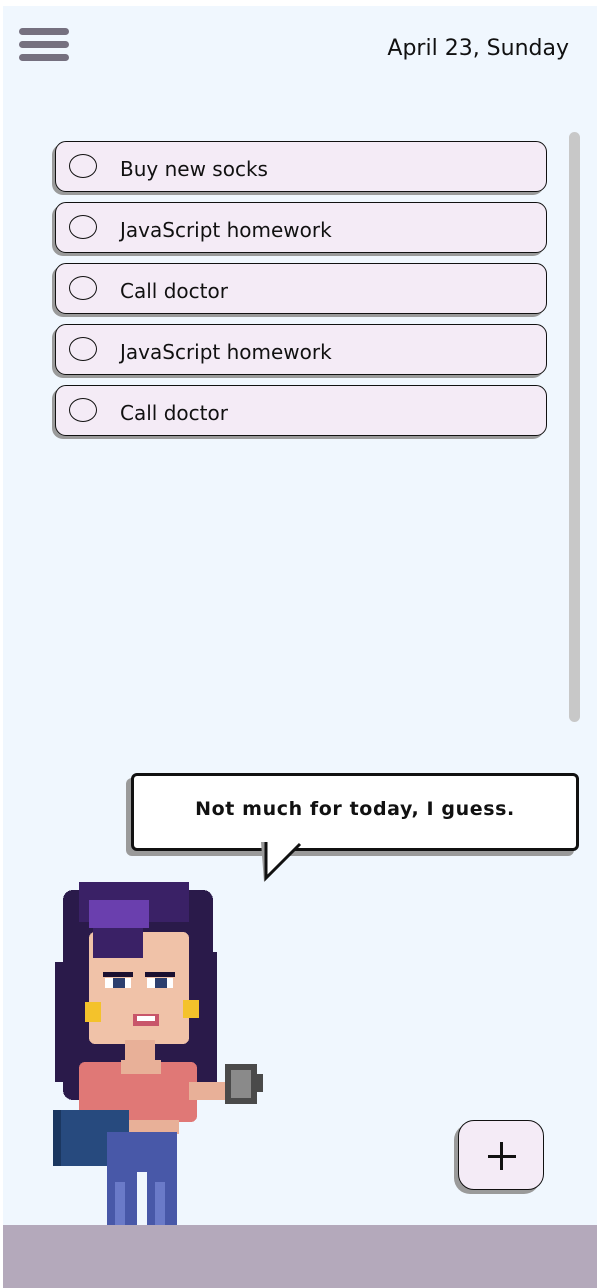 This screenshot has width=600, height=1288. I want to click on ground-bar, so click(300, 1256).